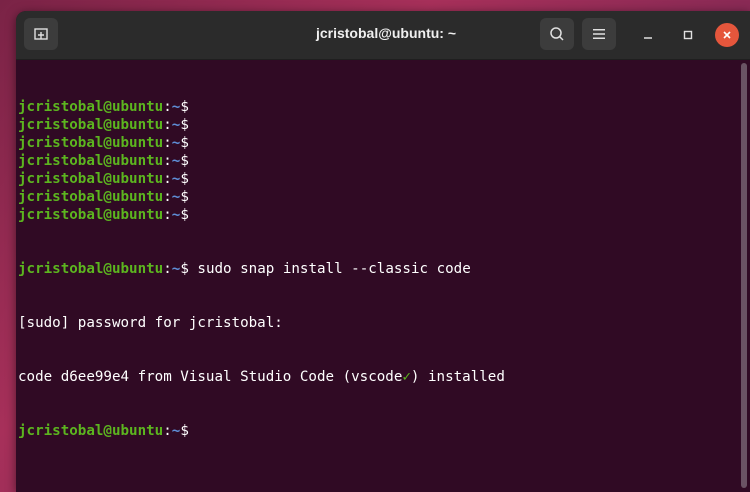  What do you see at coordinates (329, 269) in the screenshot?
I see `command-text: sudo snap install --classic code` at bounding box center [329, 269].